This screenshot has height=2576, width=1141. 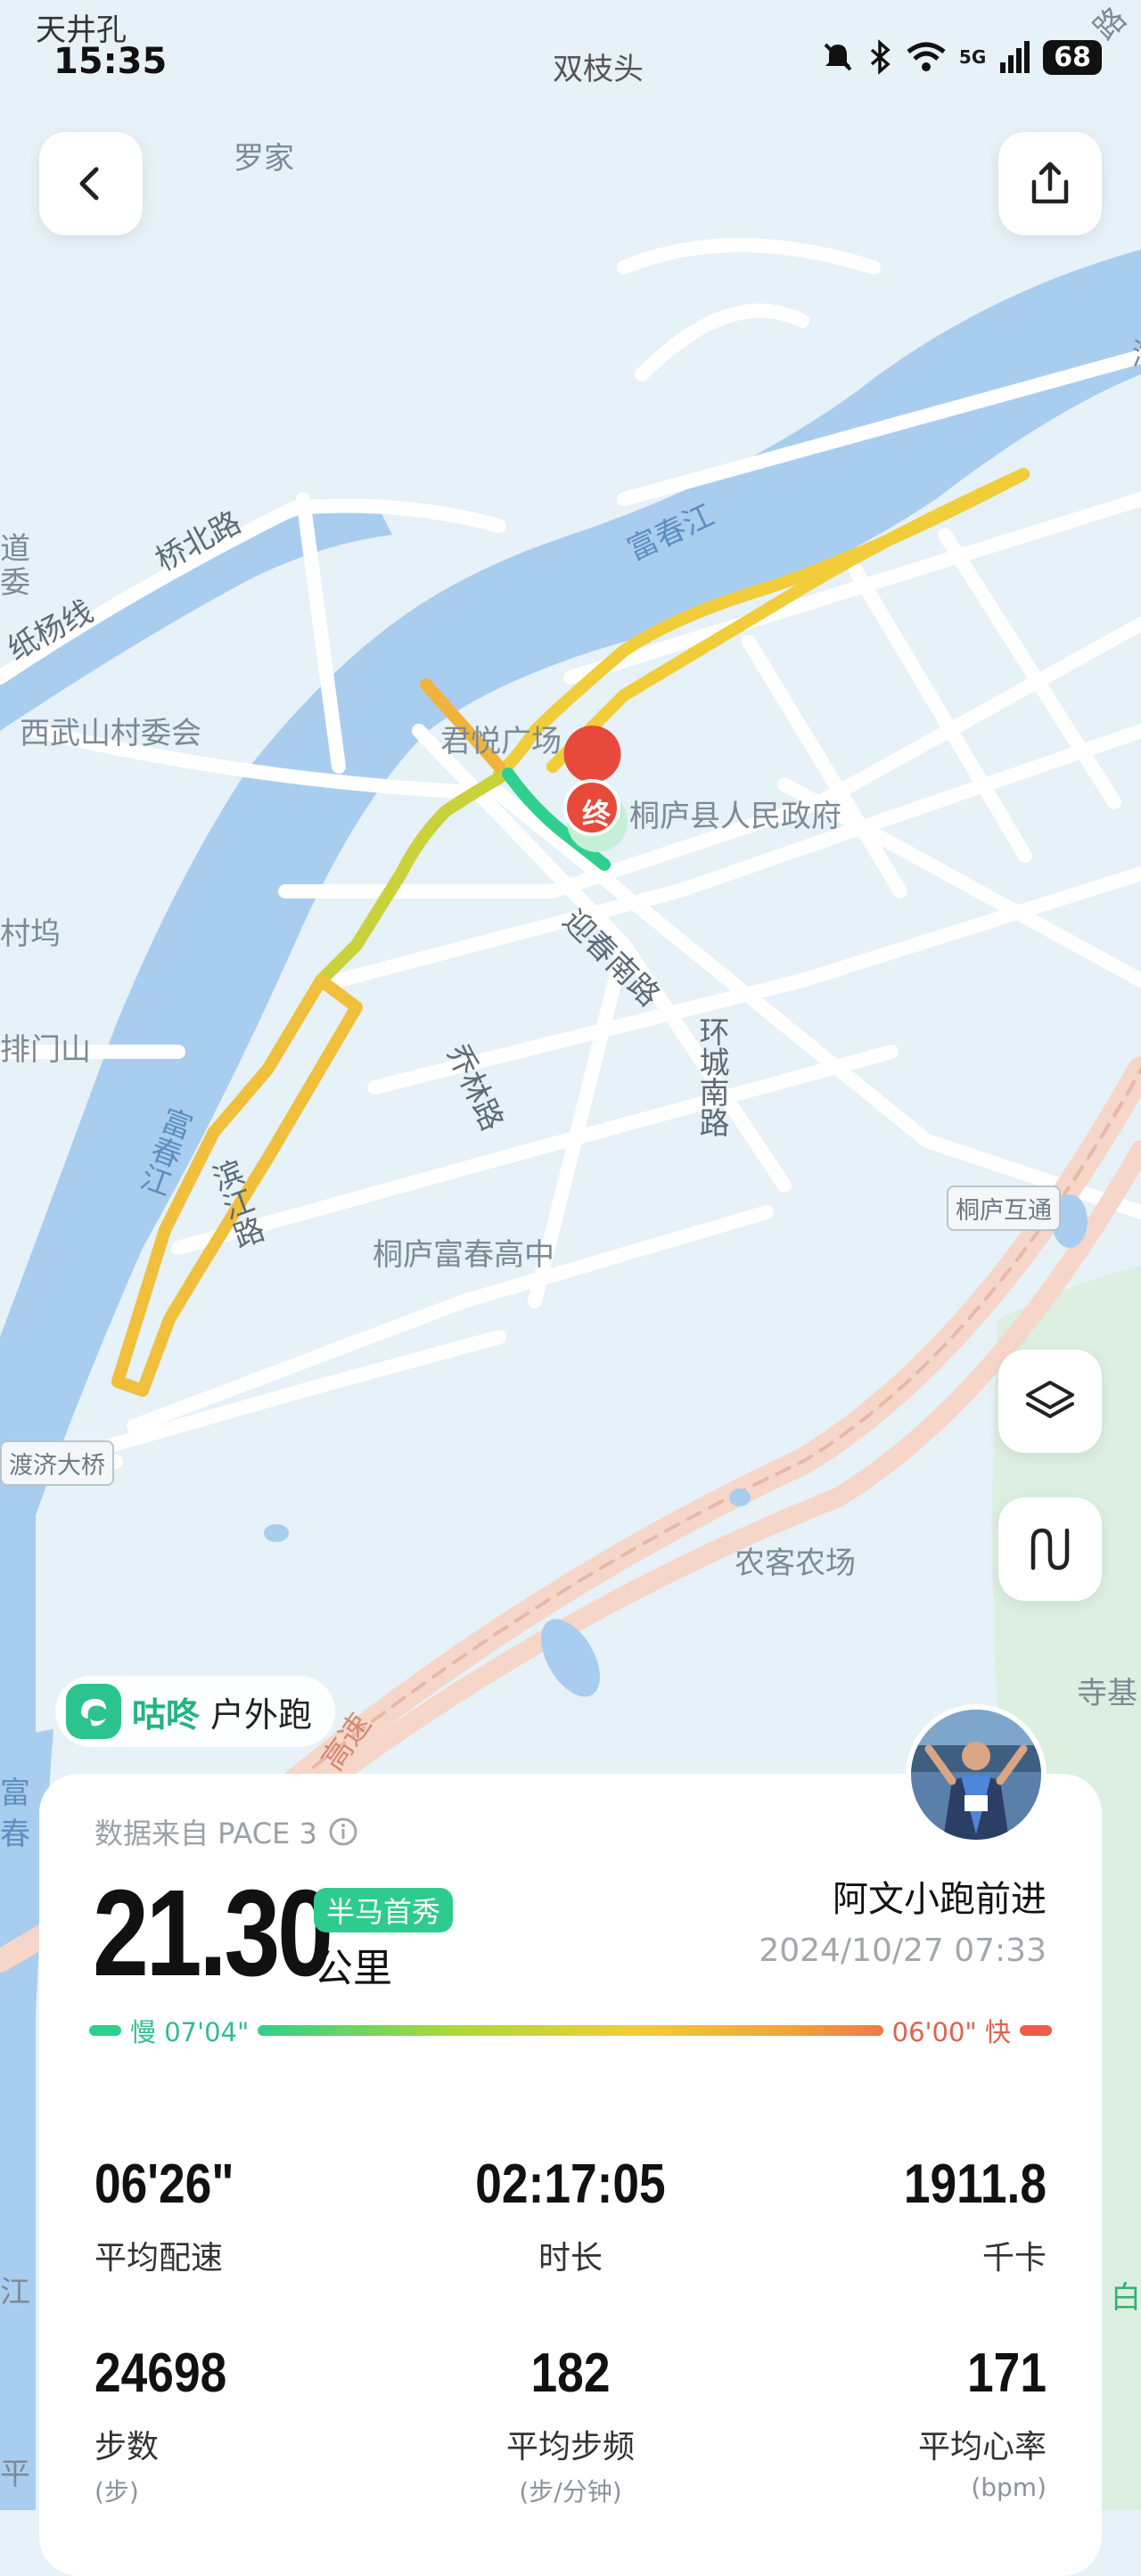 What do you see at coordinates (1107, 1694) in the screenshot?
I see `map-label-siji: 寺基` at bounding box center [1107, 1694].